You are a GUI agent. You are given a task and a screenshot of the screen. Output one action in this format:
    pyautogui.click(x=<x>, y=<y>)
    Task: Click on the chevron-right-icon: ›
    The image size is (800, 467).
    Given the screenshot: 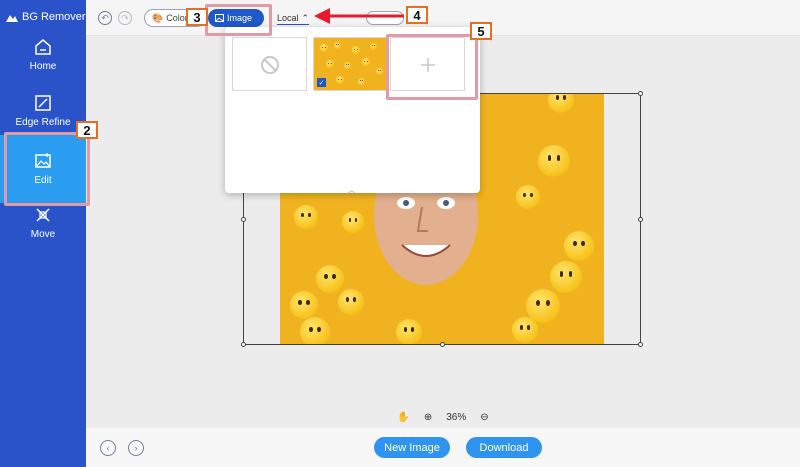 What is the action you would take?
    pyautogui.click(x=136, y=447)
    